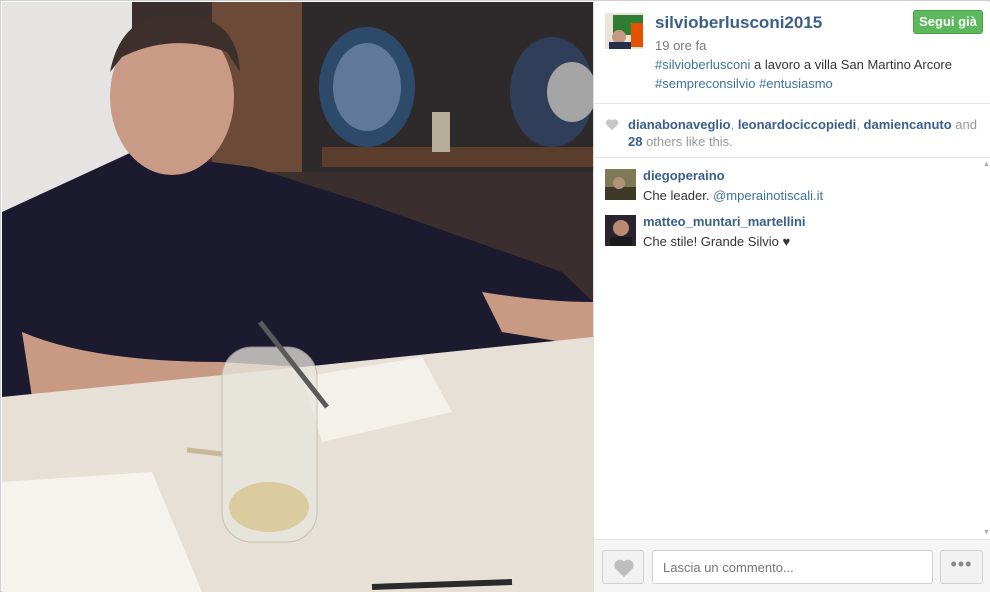 Image resolution: width=990 pixels, height=592 pixels. What do you see at coordinates (705, 83) in the screenshot?
I see `hashtag-link: #sempreconsilvio` at bounding box center [705, 83].